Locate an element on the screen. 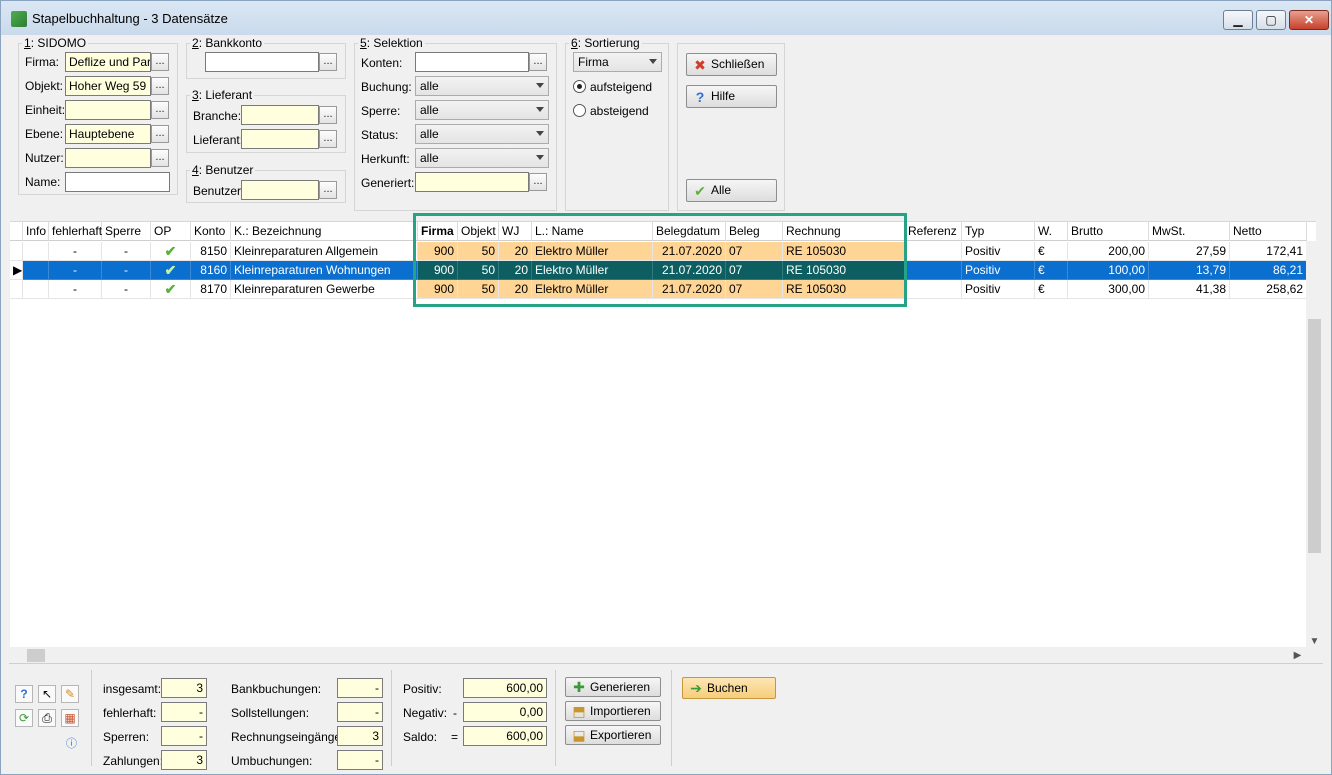 Image resolution: width=1332 pixels, height=775 pixels. sperre-label: Sperre: is located at coordinates (381, 111).